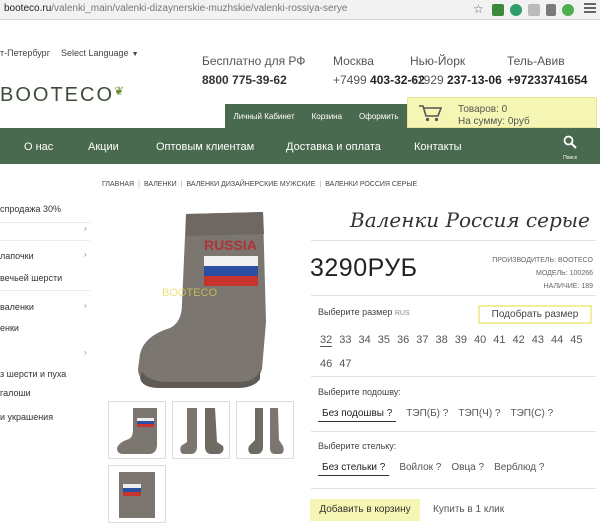 The height and width of the screenshot is (525, 600). I want to click on product-image-text: RUSSIA, so click(230, 245).